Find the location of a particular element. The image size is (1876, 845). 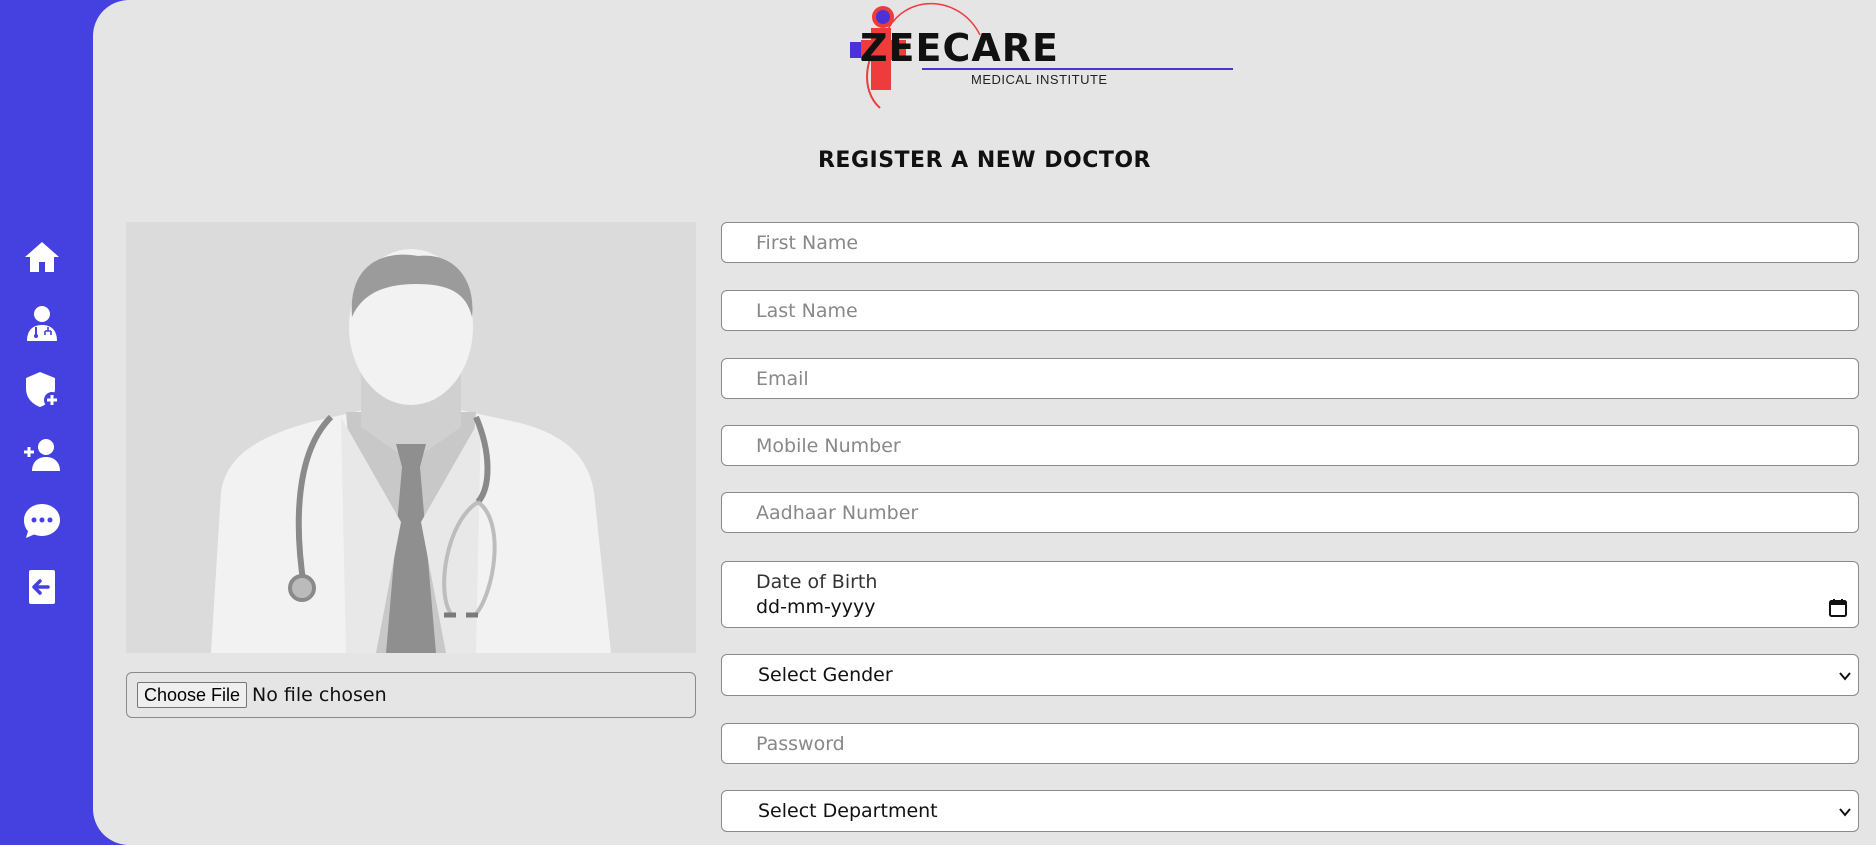

sidebar is located at coordinates (47, 422).